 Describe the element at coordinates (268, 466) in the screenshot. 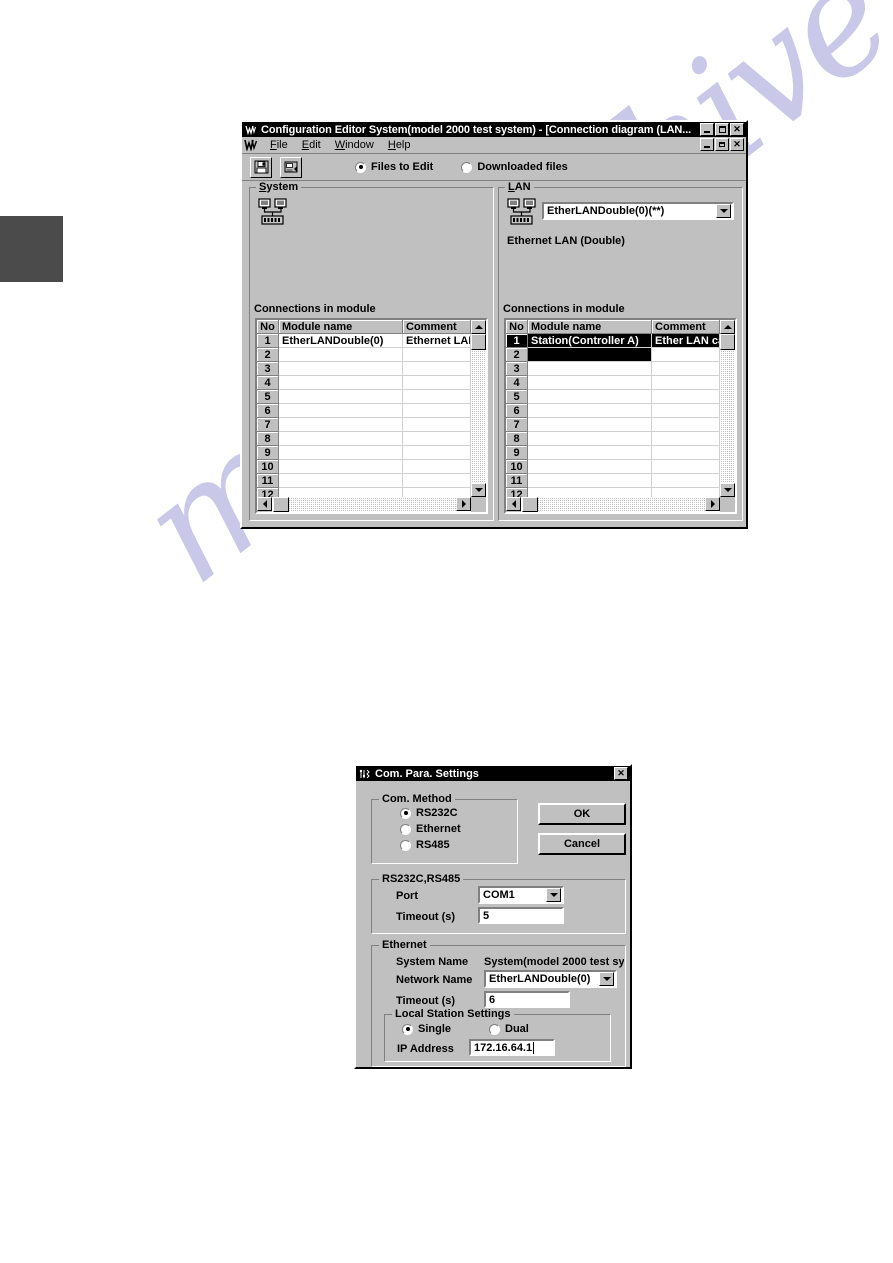

I see `row-number-cell: 10` at that location.